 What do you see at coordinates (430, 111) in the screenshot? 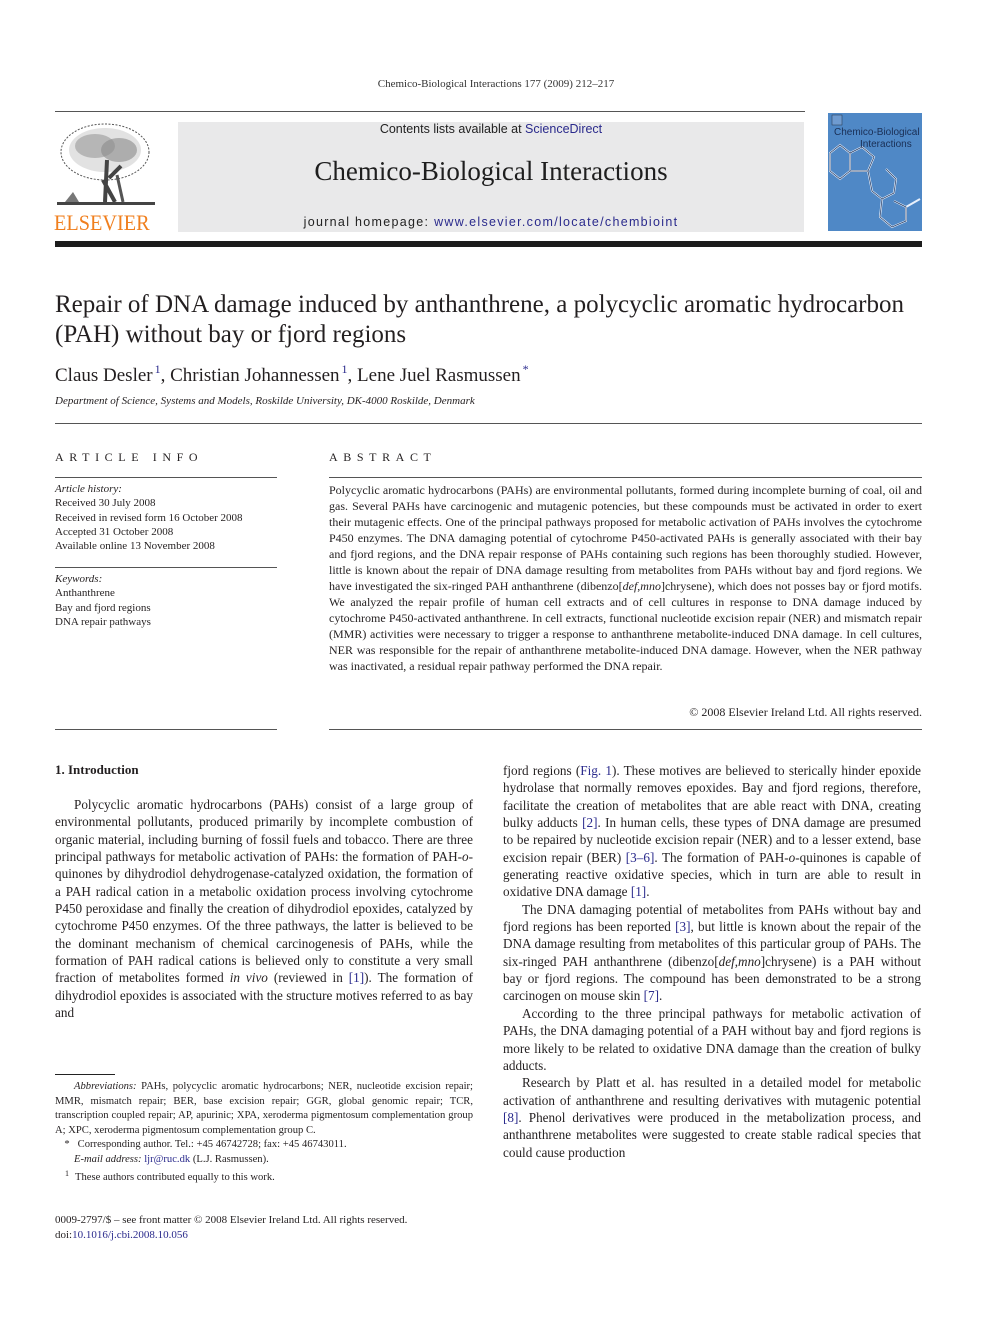
I see `header-divider` at bounding box center [430, 111].